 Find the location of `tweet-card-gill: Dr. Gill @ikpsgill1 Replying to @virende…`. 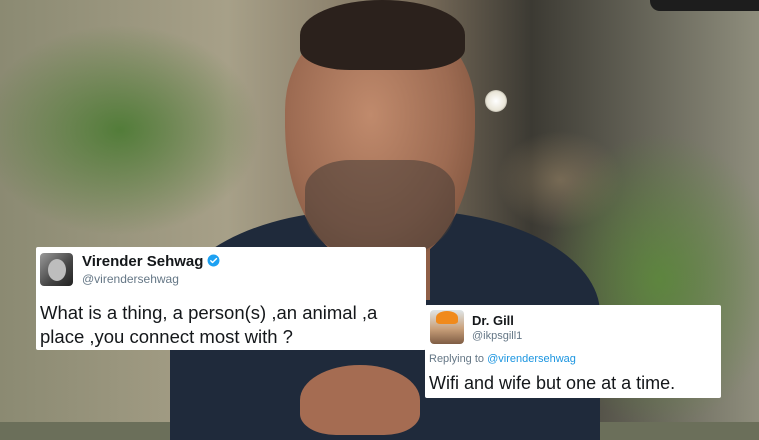

tweet-card-gill: Dr. Gill @ikpsgill1 Replying to @virende… is located at coordinates (573, 351).